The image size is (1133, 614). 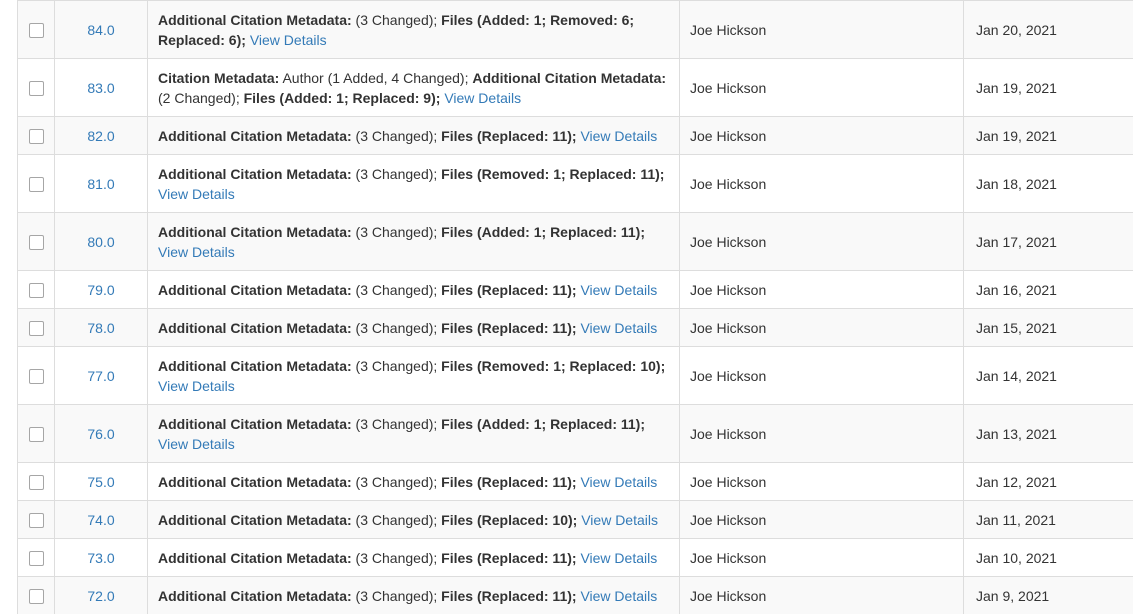 What do you see at coordinates (375, 78) in the screenshot?
I see `change-detail-text: Author (1 Added, 4 Changed);` at bounding box center [375, 78].